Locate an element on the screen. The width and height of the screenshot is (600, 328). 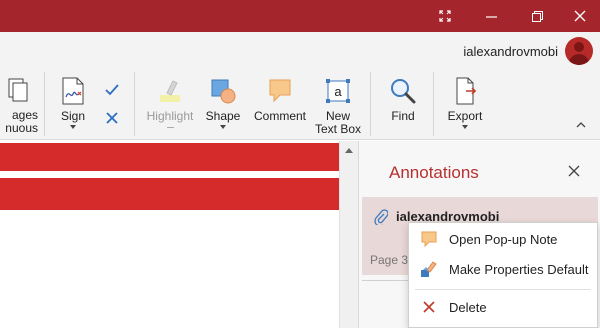
annotation-page: Page 3 is located at coordinates (389, 260).